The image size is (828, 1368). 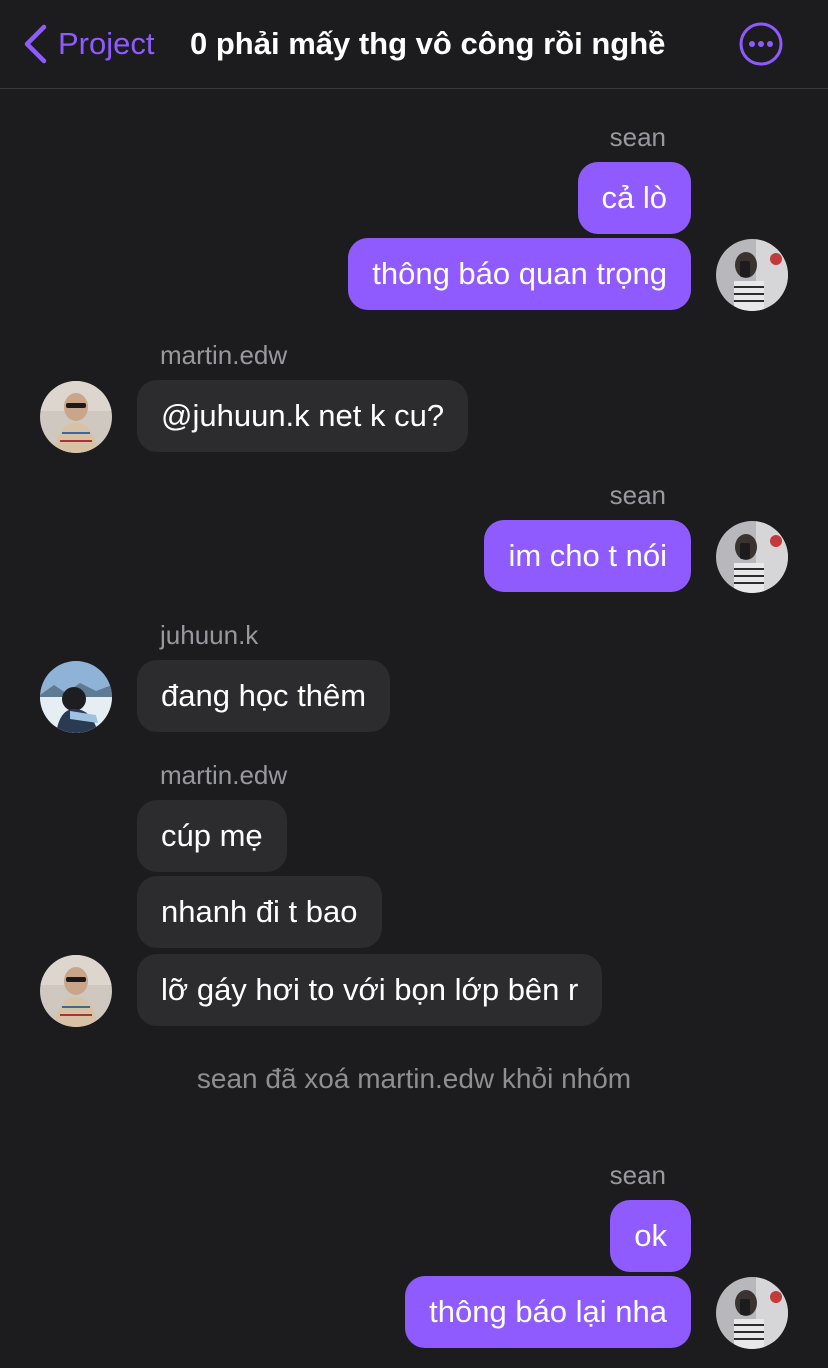 What do you see at coordinates (259, 912) in the screenshot?
I see `message-bubble-incoming: nhanh đi t bao` at bounding box center [259, 912].